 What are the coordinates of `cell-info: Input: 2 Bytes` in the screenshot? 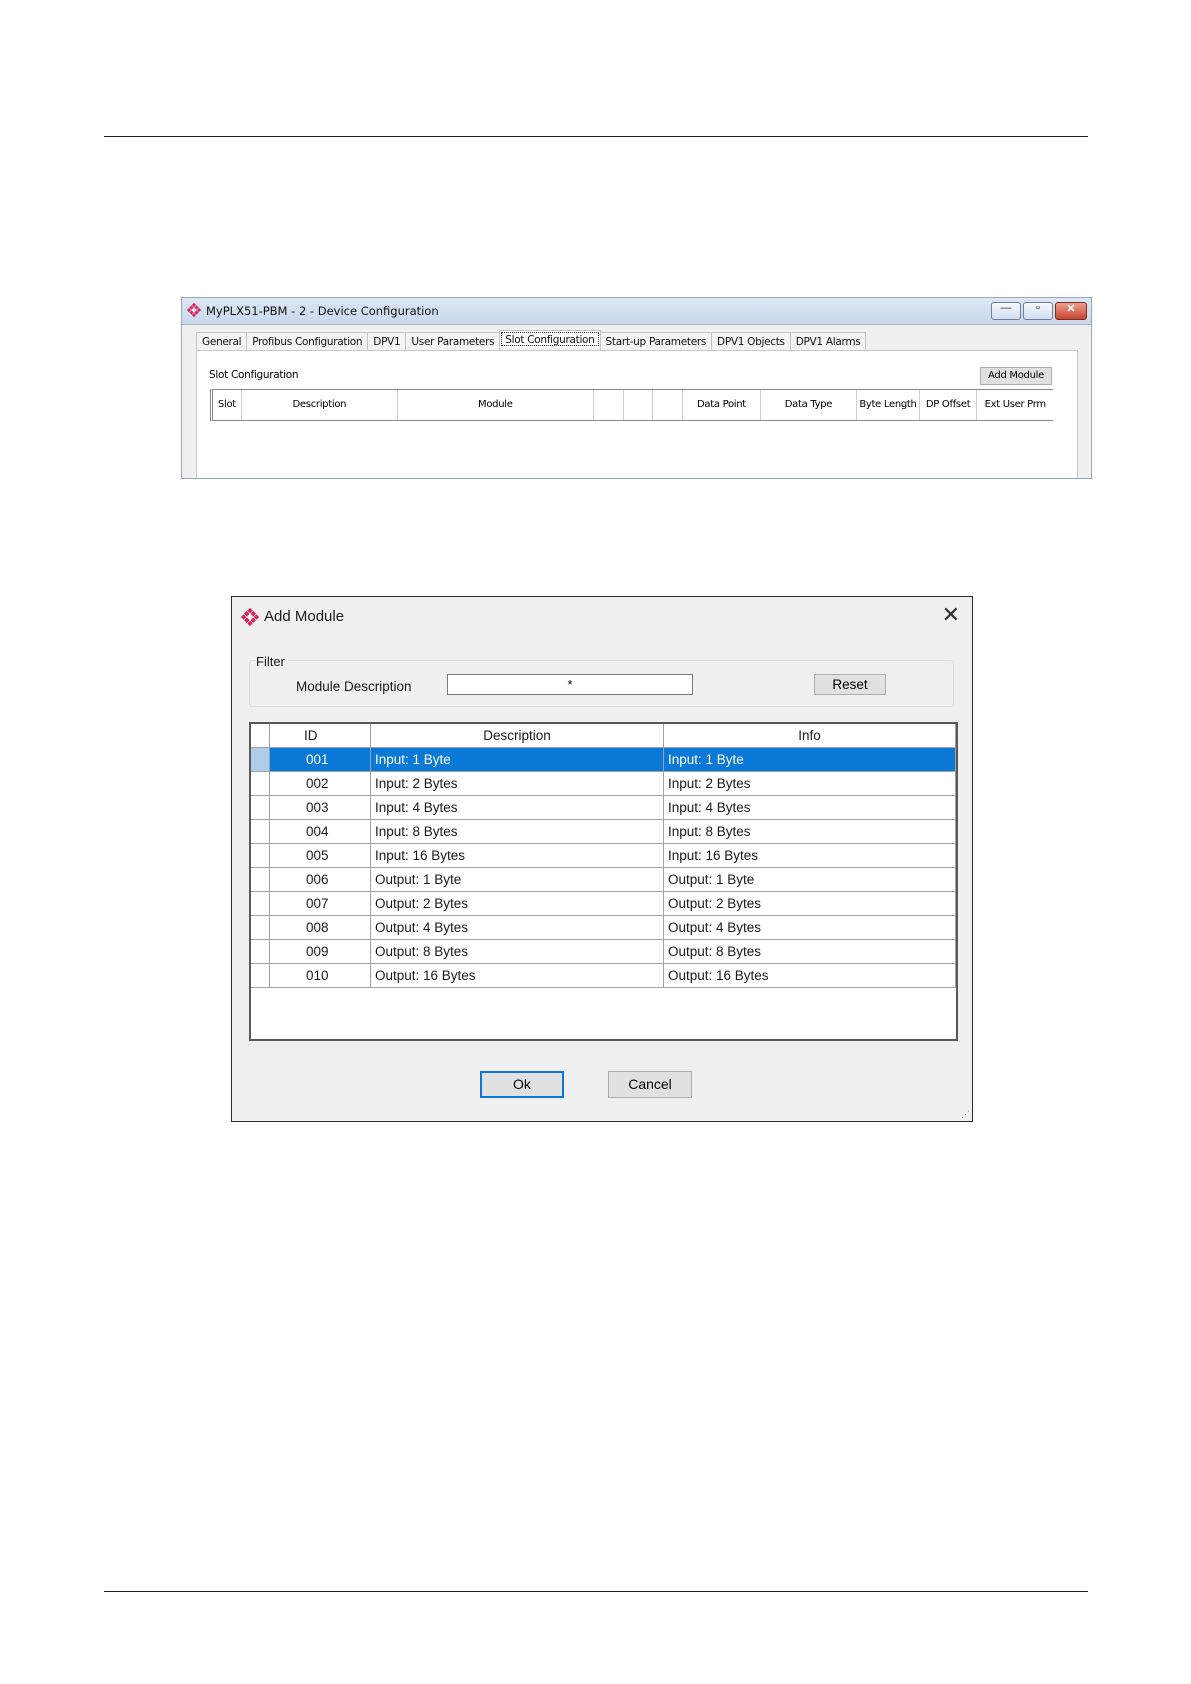 It's located at (810, 783).